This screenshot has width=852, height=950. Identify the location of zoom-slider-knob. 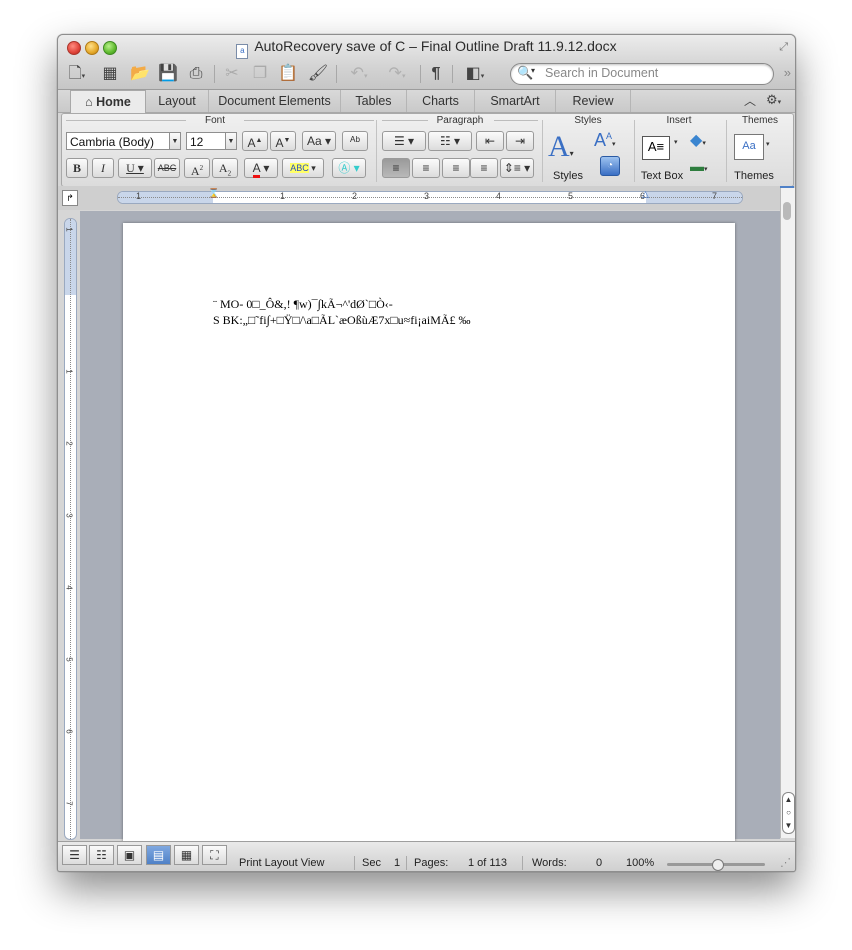
(718, 865).